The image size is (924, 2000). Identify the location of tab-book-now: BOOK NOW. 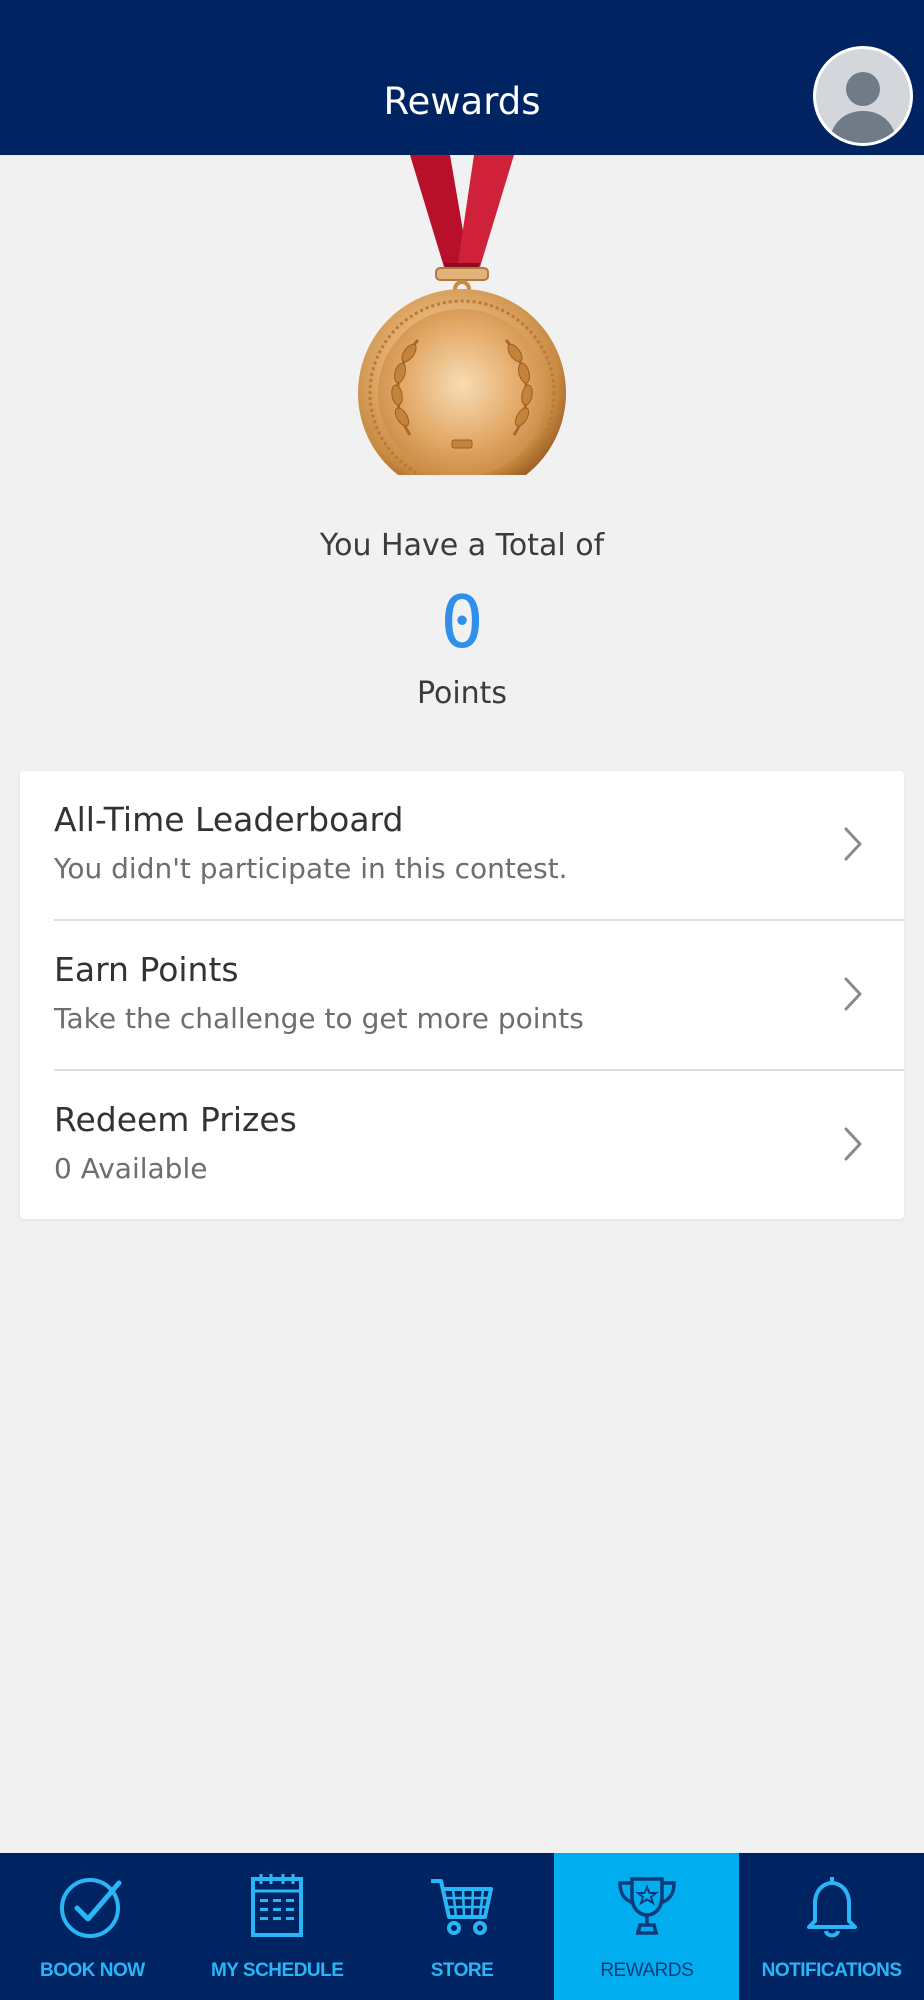
(92, 1926).